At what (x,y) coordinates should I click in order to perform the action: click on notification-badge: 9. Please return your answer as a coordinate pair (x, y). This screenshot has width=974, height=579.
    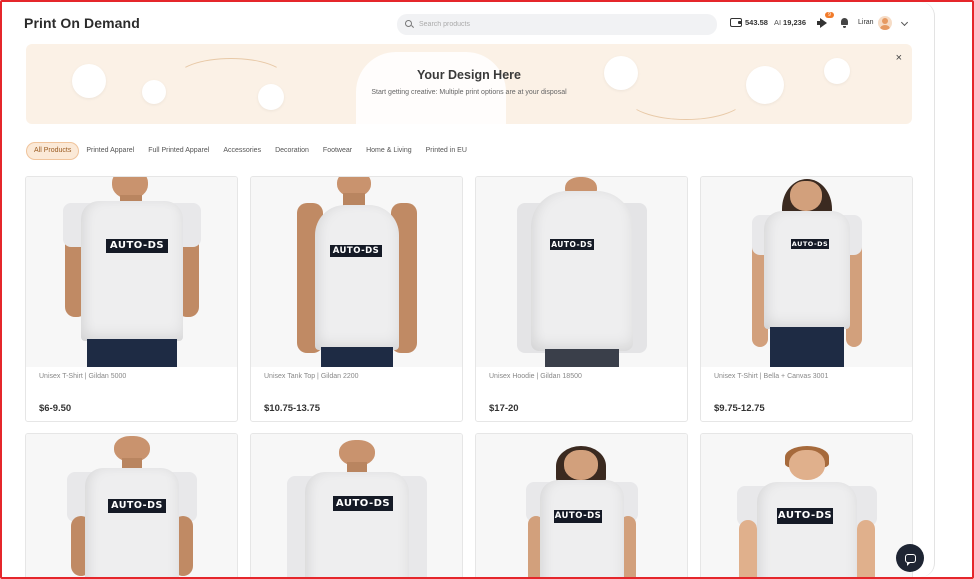
    Looking at the image, I should click on (829, 15).